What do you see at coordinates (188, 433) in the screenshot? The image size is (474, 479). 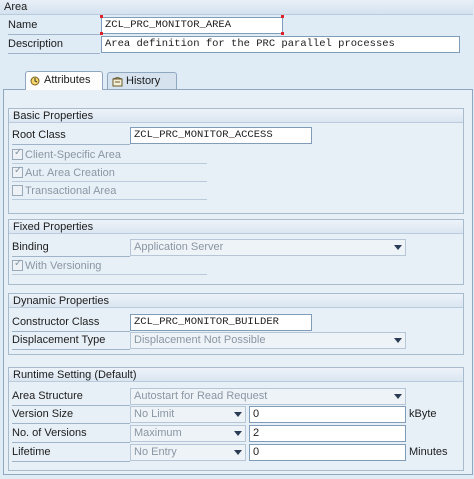 I see `num-versions-select: Maximum` at bounding box center [188, 433].